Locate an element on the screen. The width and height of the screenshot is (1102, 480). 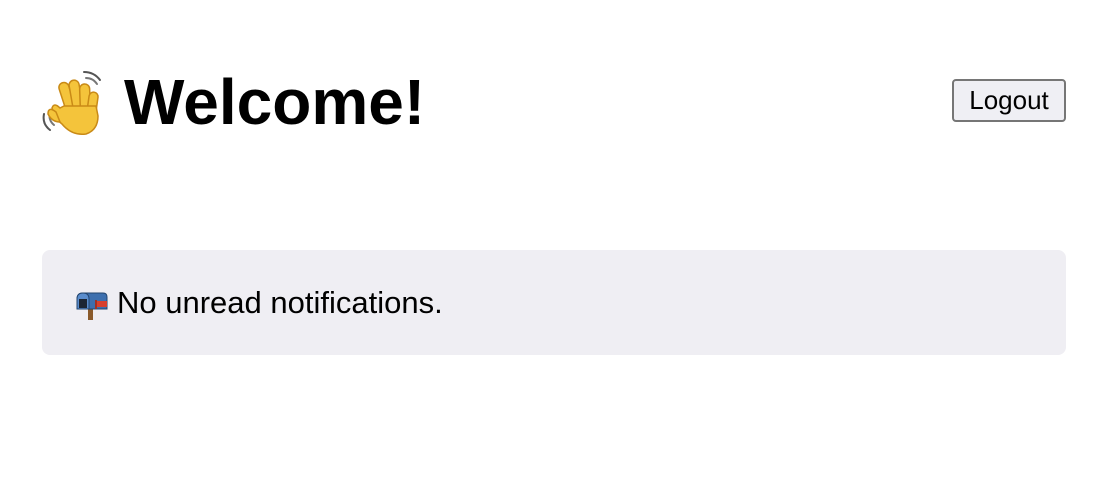
mailbox-icon is located at coordinates (92, 304).